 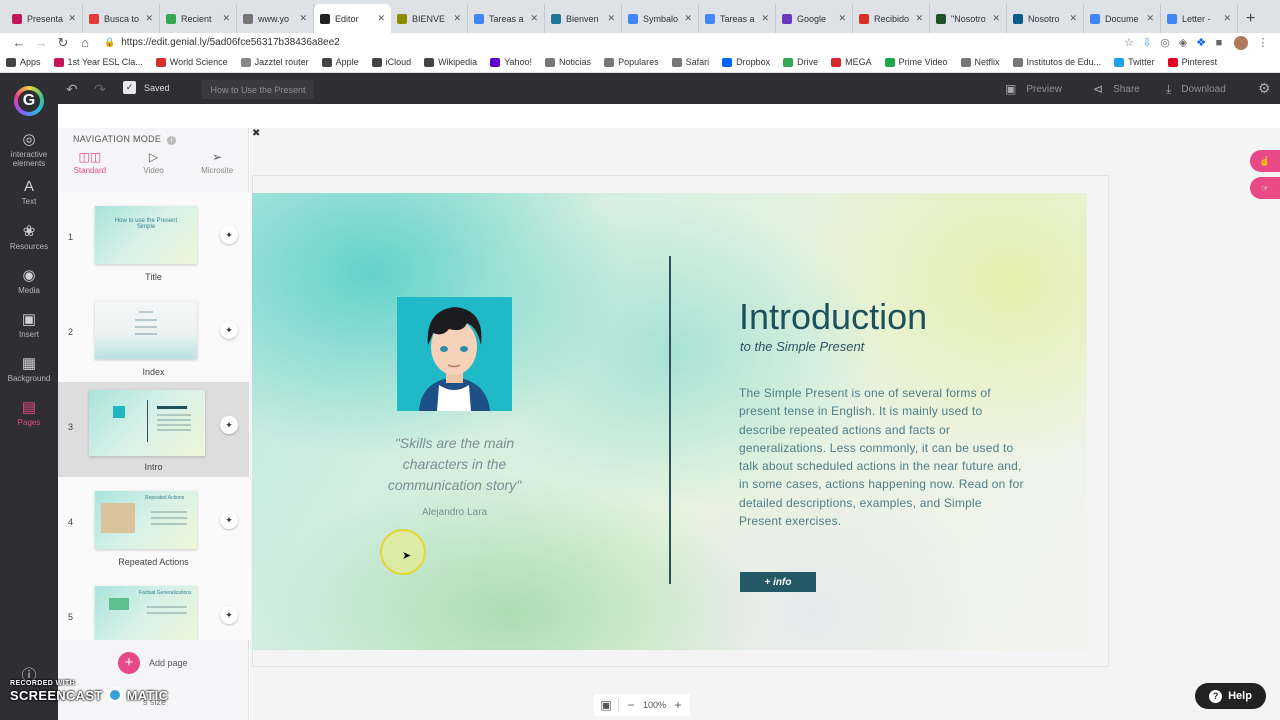 I want to click on info-icon: i, so click(x=171, y=140).